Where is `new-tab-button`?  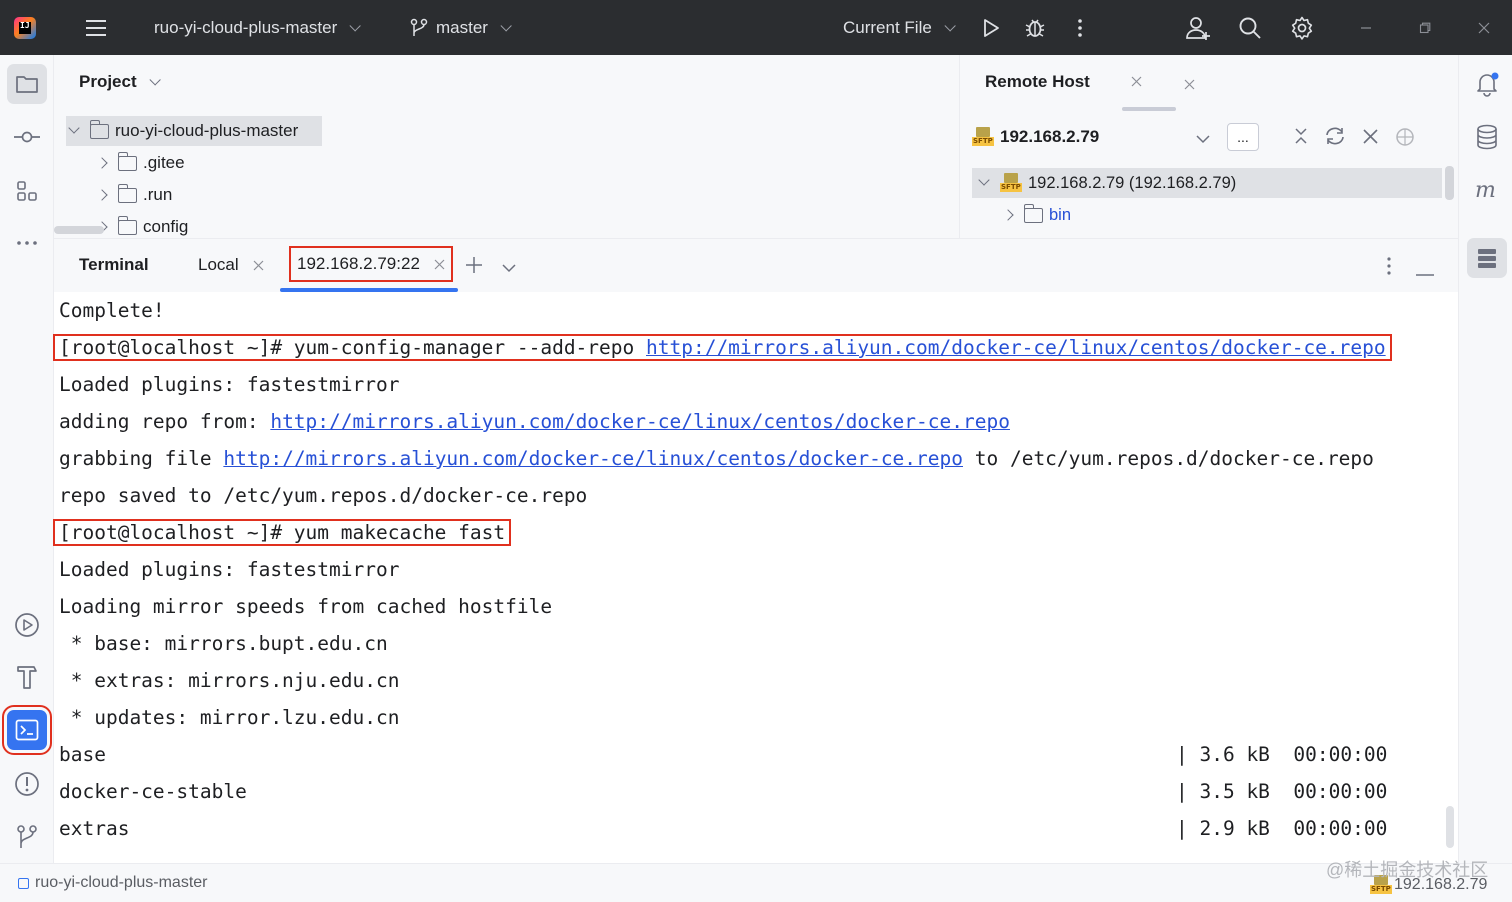 new-tab-button is located at coordinates (474, 267).